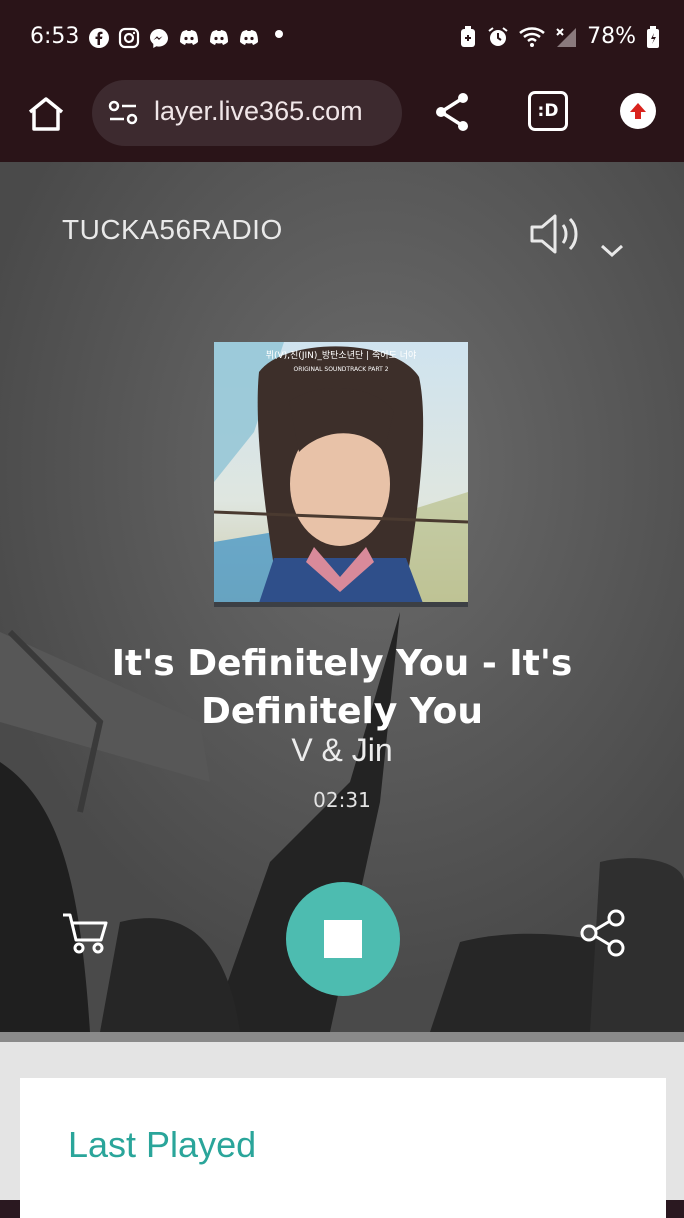 This screenshot has height=1218, width=684. Describe the element at coordinates (159, 38) in the screenshot. I see `messenger-icon` at that location.